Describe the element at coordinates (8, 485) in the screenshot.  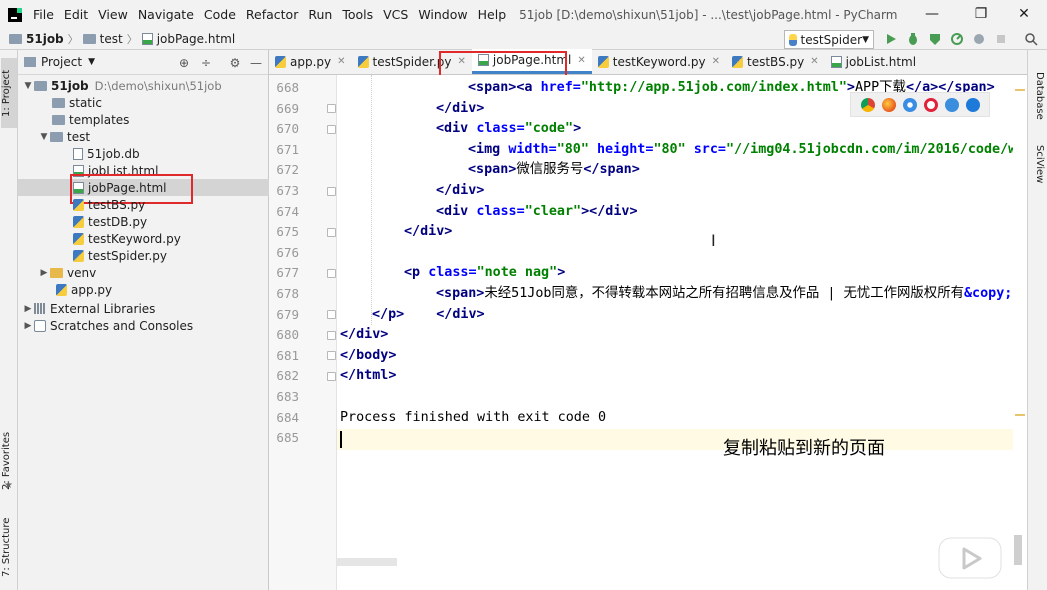
I see `star-icon: ★` at that location.